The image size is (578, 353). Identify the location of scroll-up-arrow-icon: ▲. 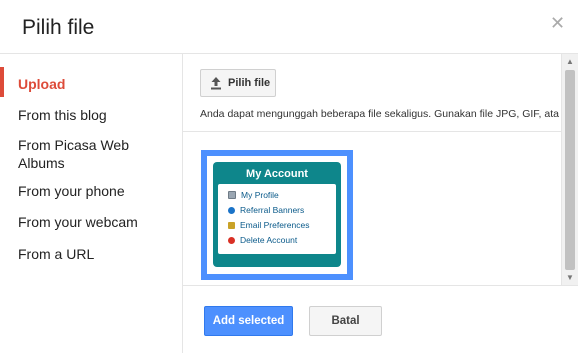
(570, 61).